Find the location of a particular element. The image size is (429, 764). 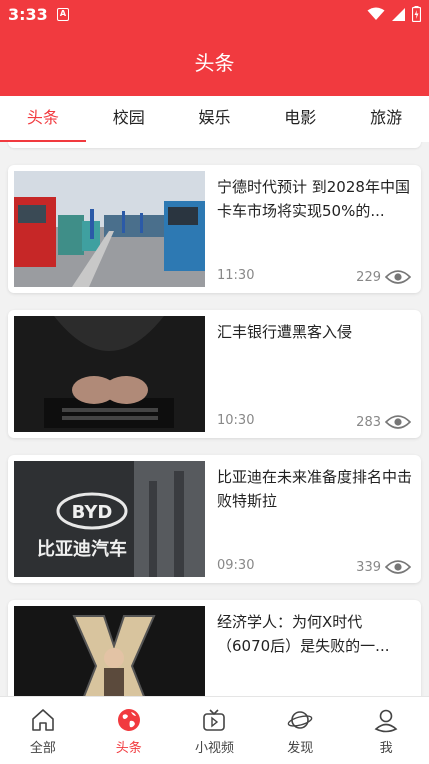

x-cartoon-illustration is located at coordinates (109, 651).